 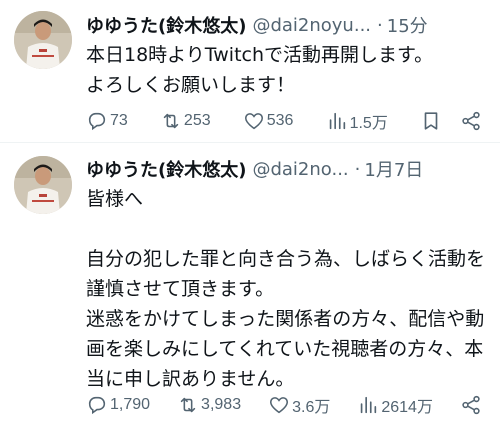 I want to click on timestamp: 15分, so click(x=407, y=25).